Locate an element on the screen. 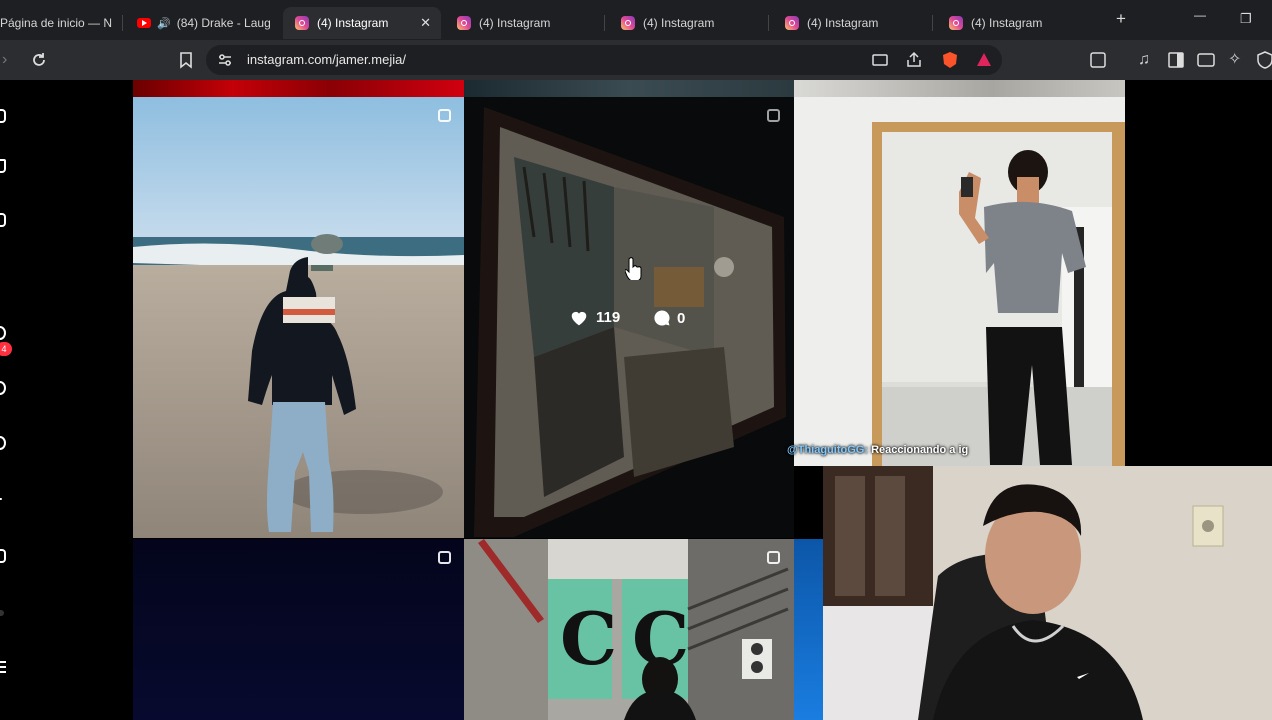 The height and width of the screenshot is (720, 1272). tab-title: (84) Drake - Laug is located at coordinates (223, 23).